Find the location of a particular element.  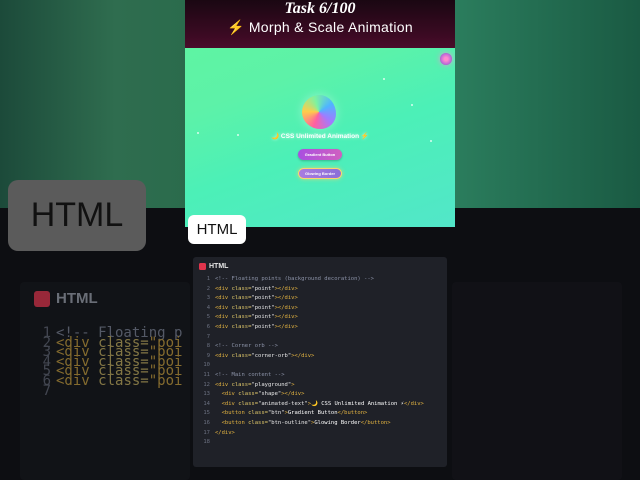

animated-text: 🌙 CSS Unlimited Animation ⚡ is located at coordinates (320, 136).